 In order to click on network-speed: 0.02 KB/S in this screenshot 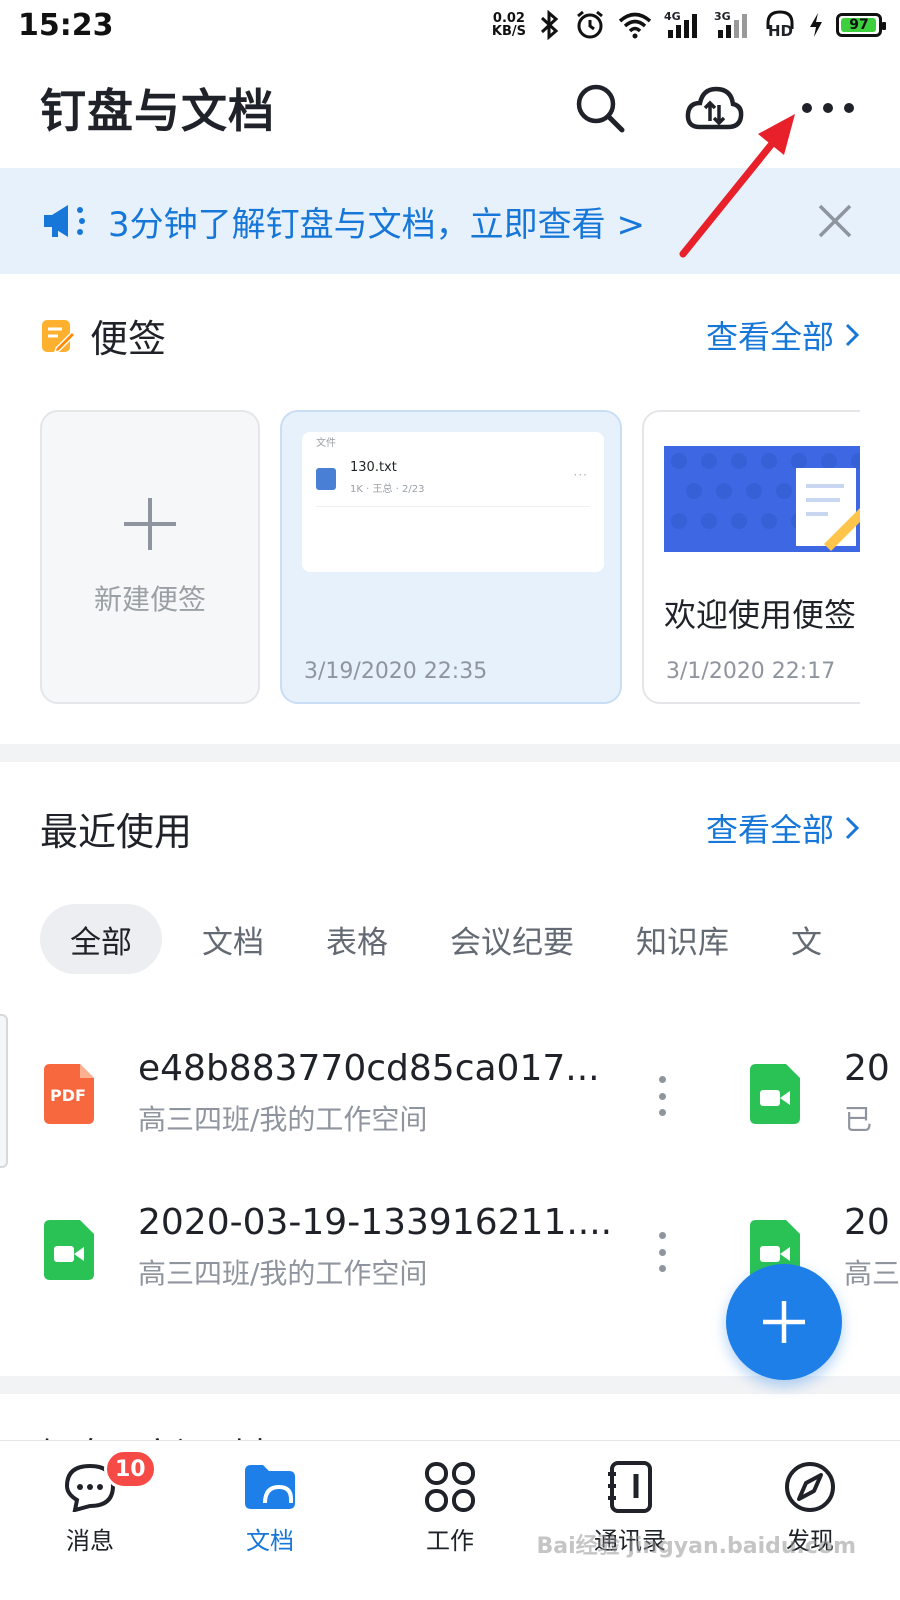, I will do `click(508, 25)`.